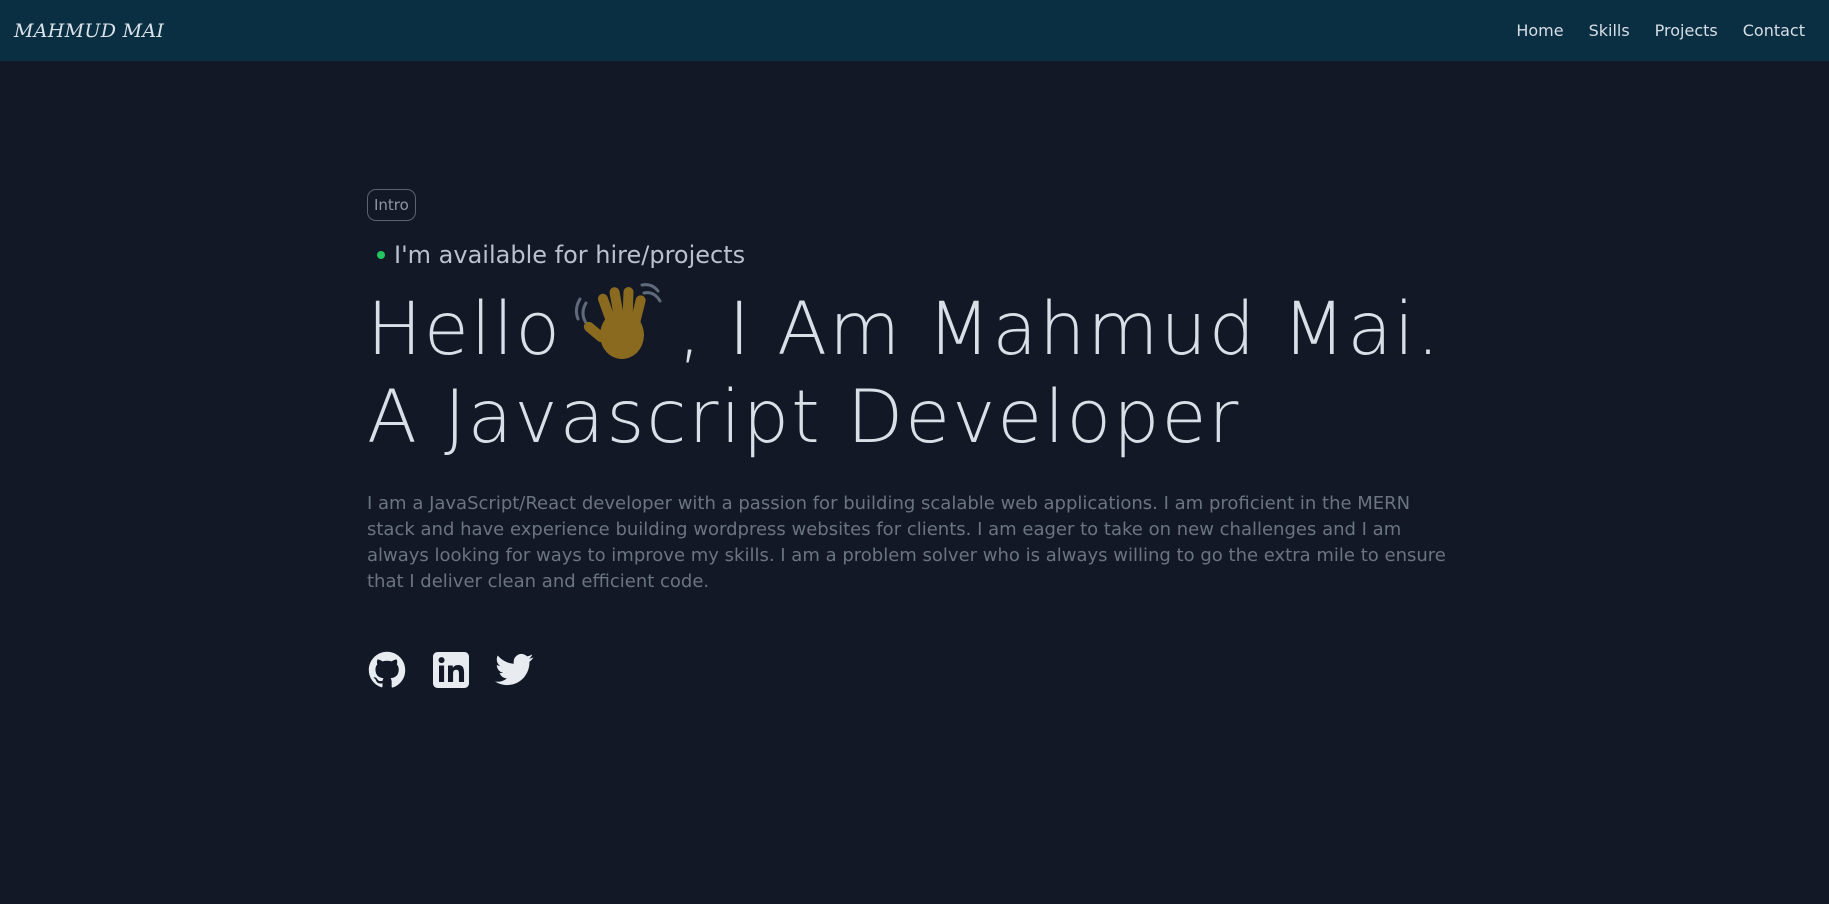 The image size is (1829, 904). Describe the element at coordinates (381, 255) in the screenshot. I see `status-dot` at that location.